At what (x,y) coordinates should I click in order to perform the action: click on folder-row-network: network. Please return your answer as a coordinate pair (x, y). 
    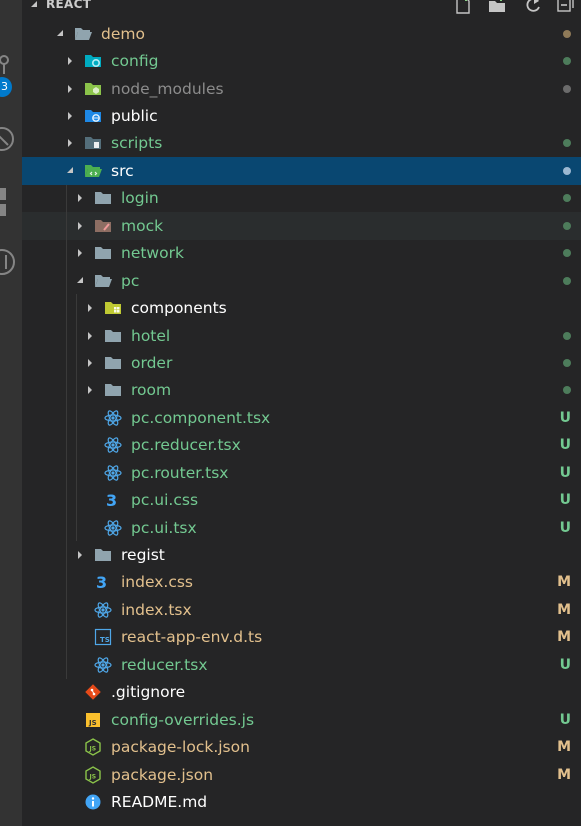
    Looking at the image, I should click on (301, 253).